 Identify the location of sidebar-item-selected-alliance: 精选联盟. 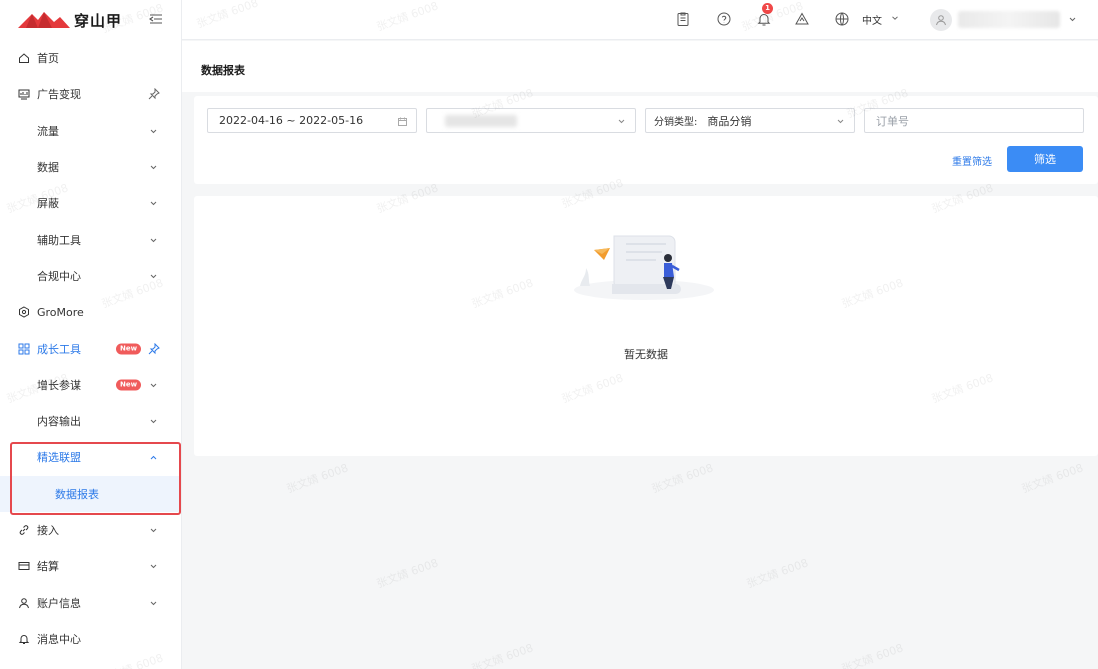
(90, 457).